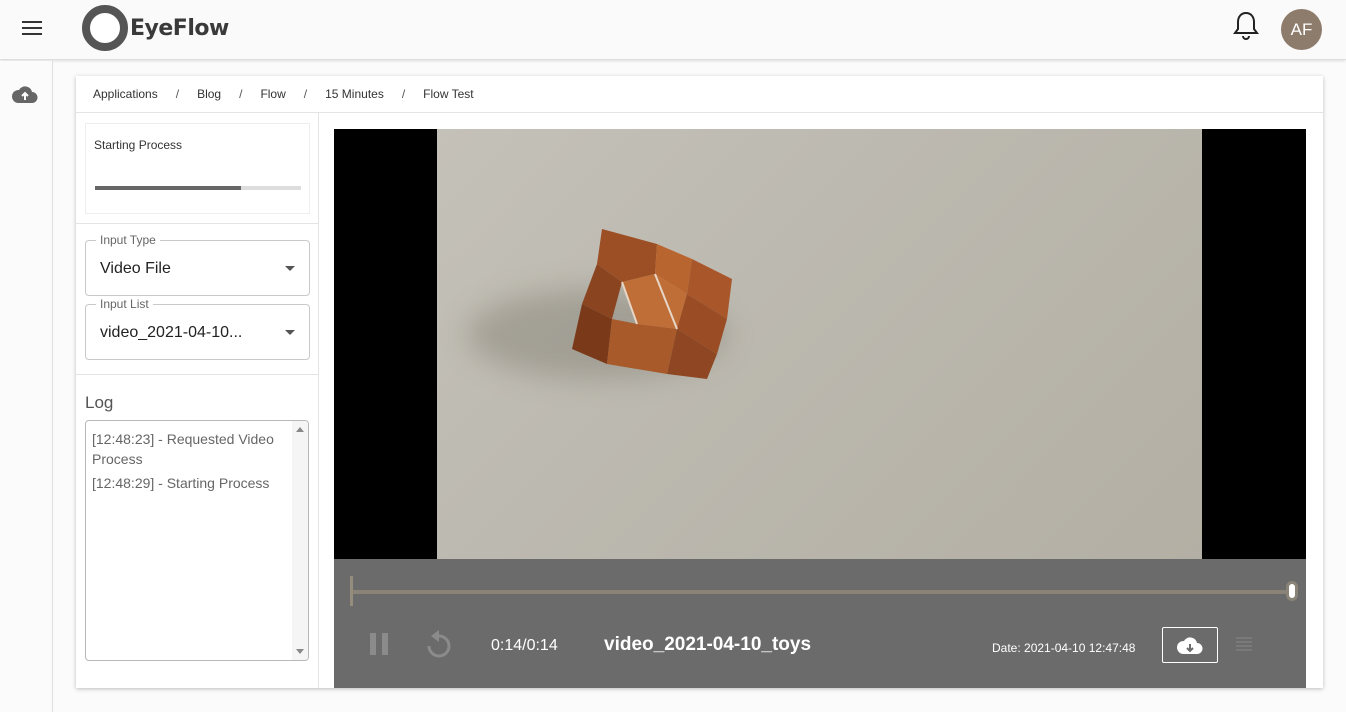 Image resolution: width=1346 pixels, height=712 pixels. What do you see at coordinates (272, 94) in the screenshot?
I see `breadcrumb-flow: Flow` at bounding box center [272, 94].